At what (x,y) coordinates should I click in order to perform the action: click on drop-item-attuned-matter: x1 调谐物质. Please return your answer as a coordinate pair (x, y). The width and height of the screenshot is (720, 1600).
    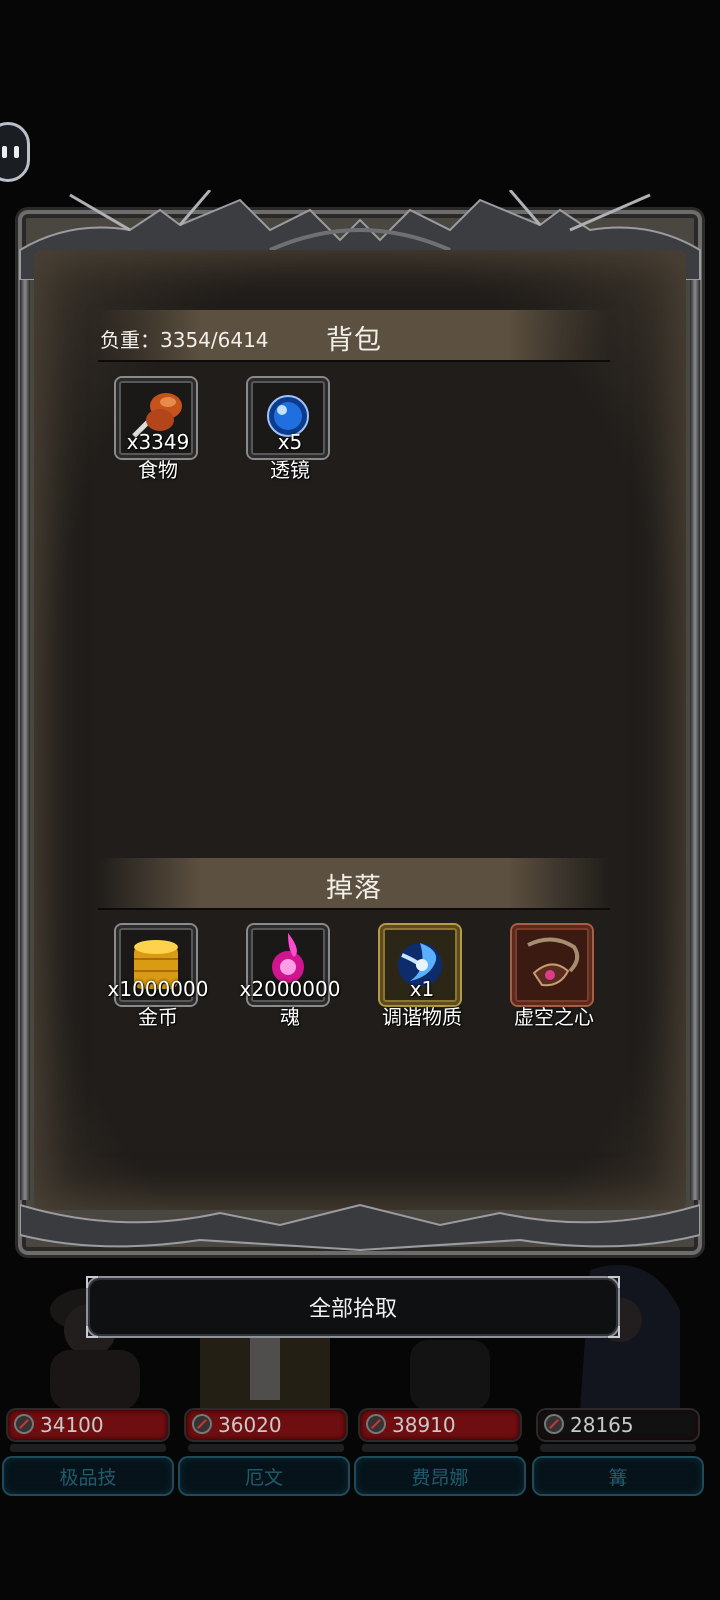
    Looking at the image, I should click on (422, 977).